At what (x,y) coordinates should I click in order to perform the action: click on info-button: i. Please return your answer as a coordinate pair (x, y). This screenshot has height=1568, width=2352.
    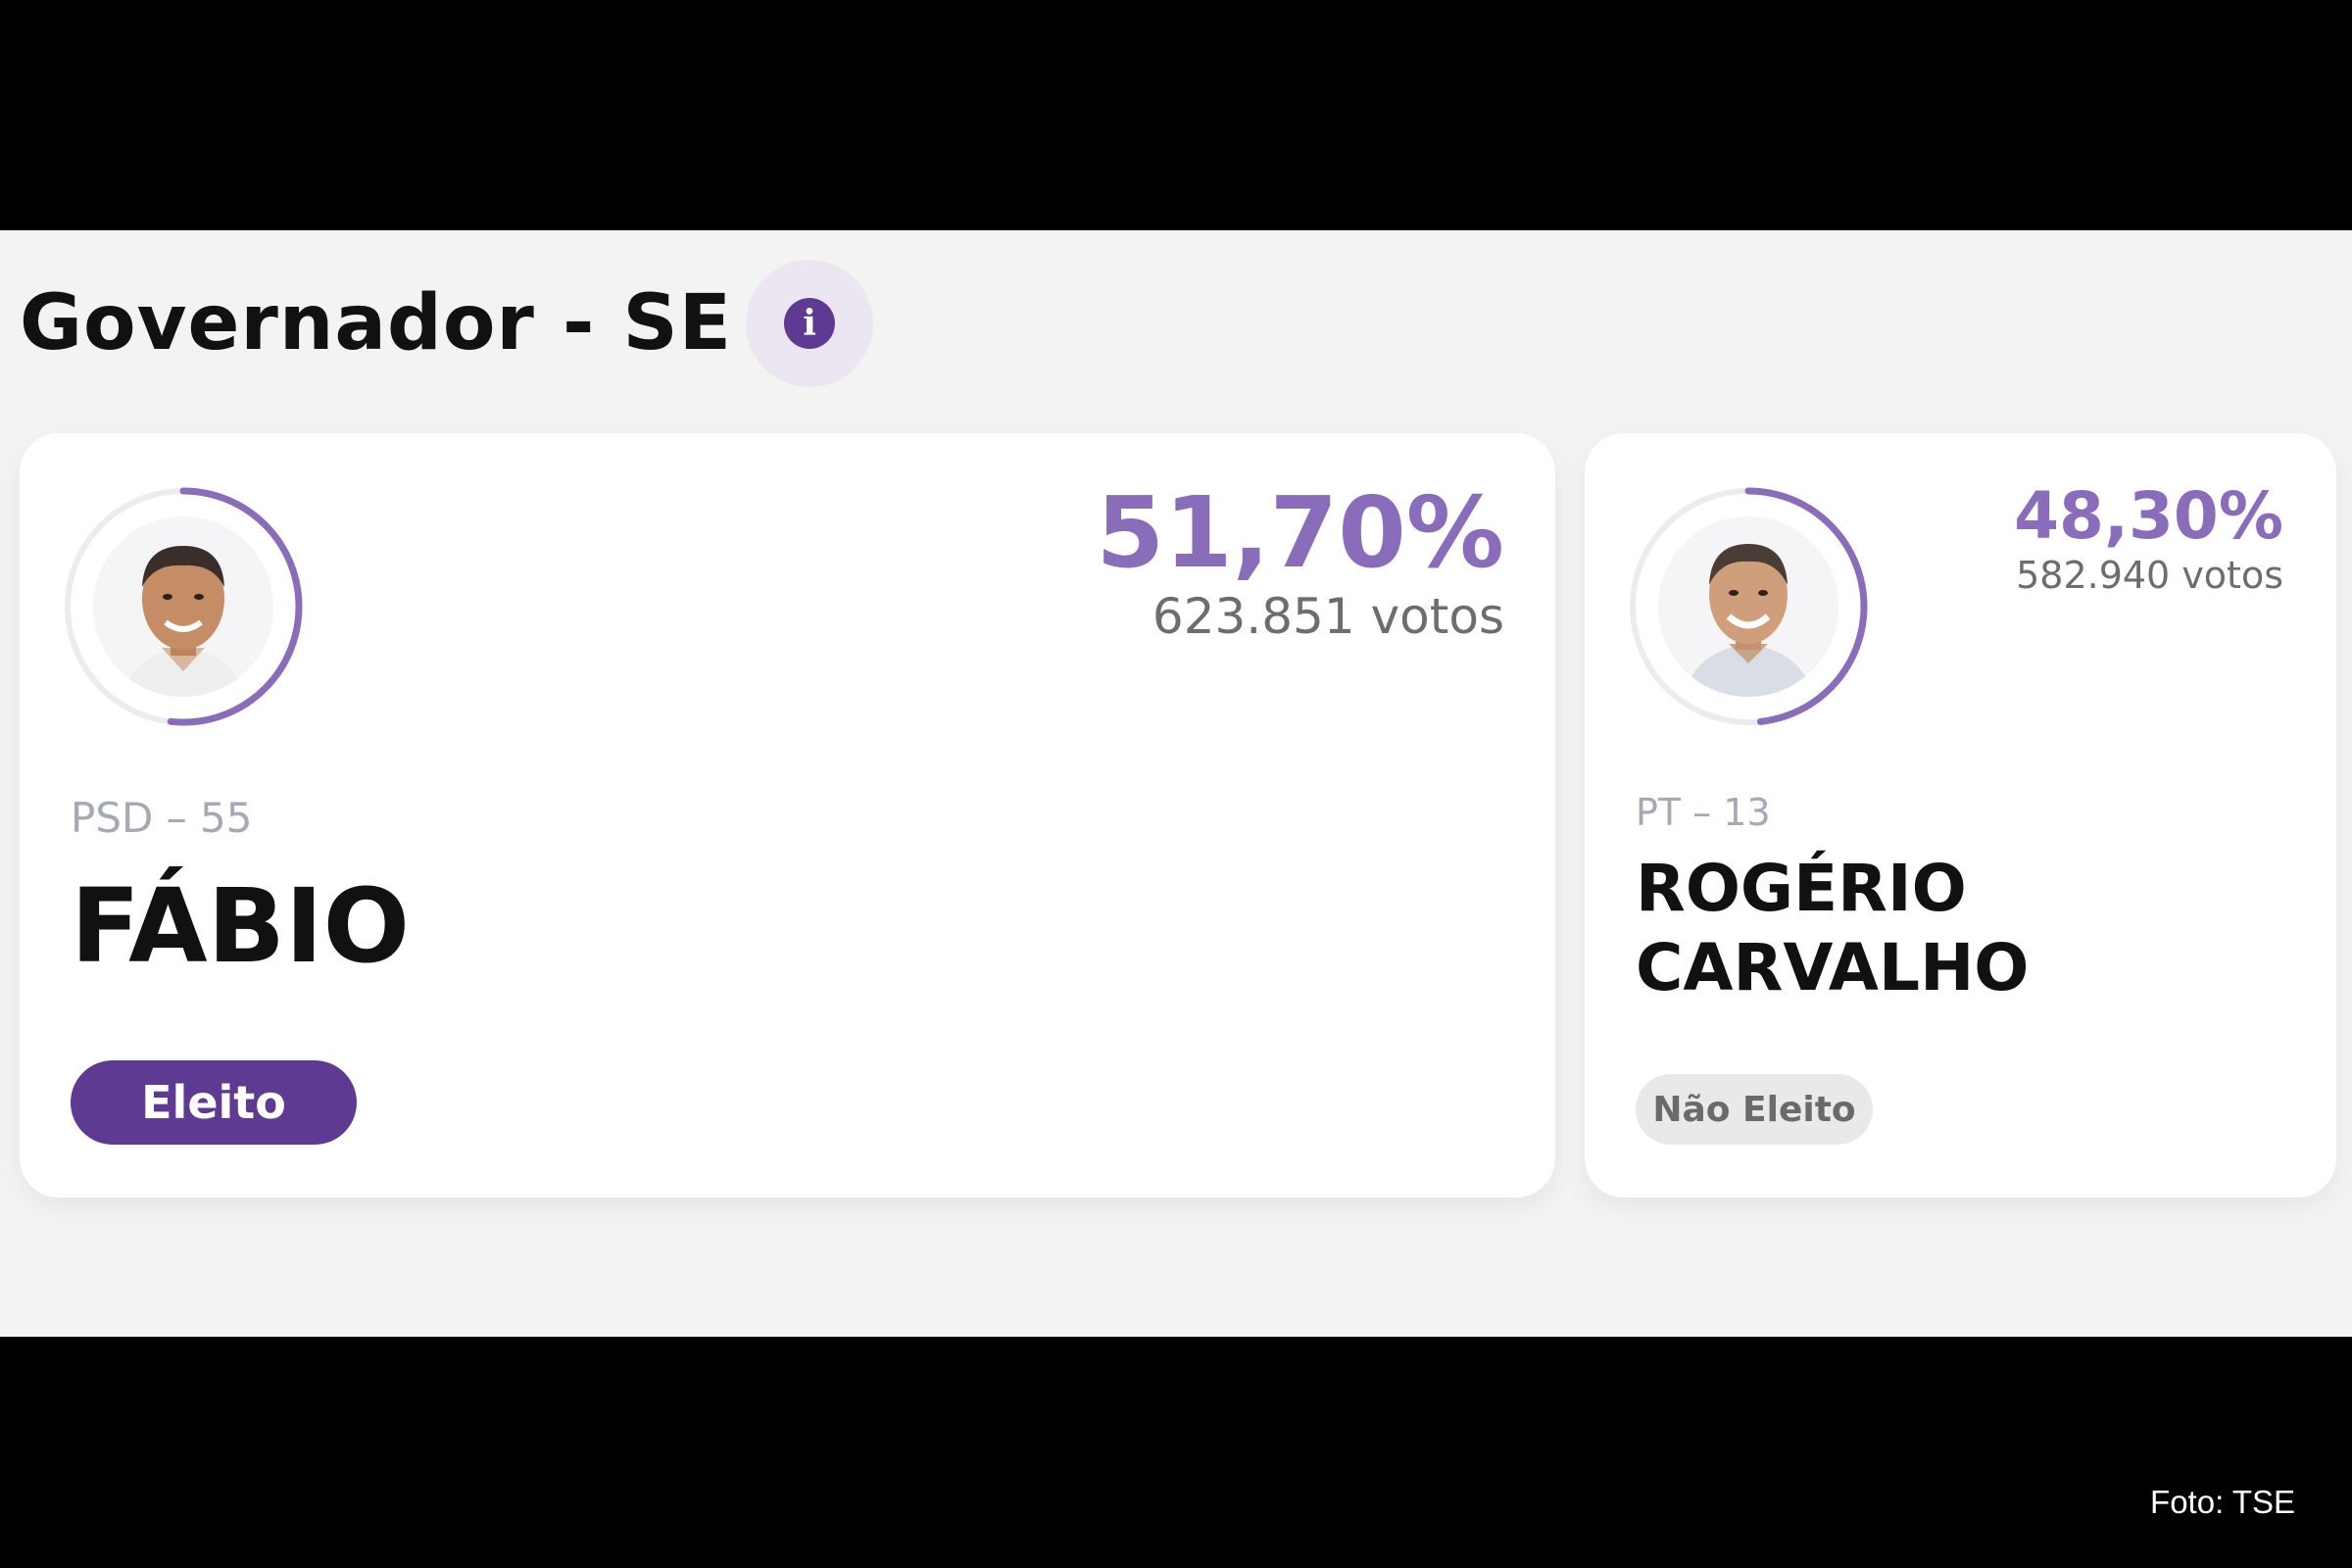
    Looking at the image, I should click on (810, 323).